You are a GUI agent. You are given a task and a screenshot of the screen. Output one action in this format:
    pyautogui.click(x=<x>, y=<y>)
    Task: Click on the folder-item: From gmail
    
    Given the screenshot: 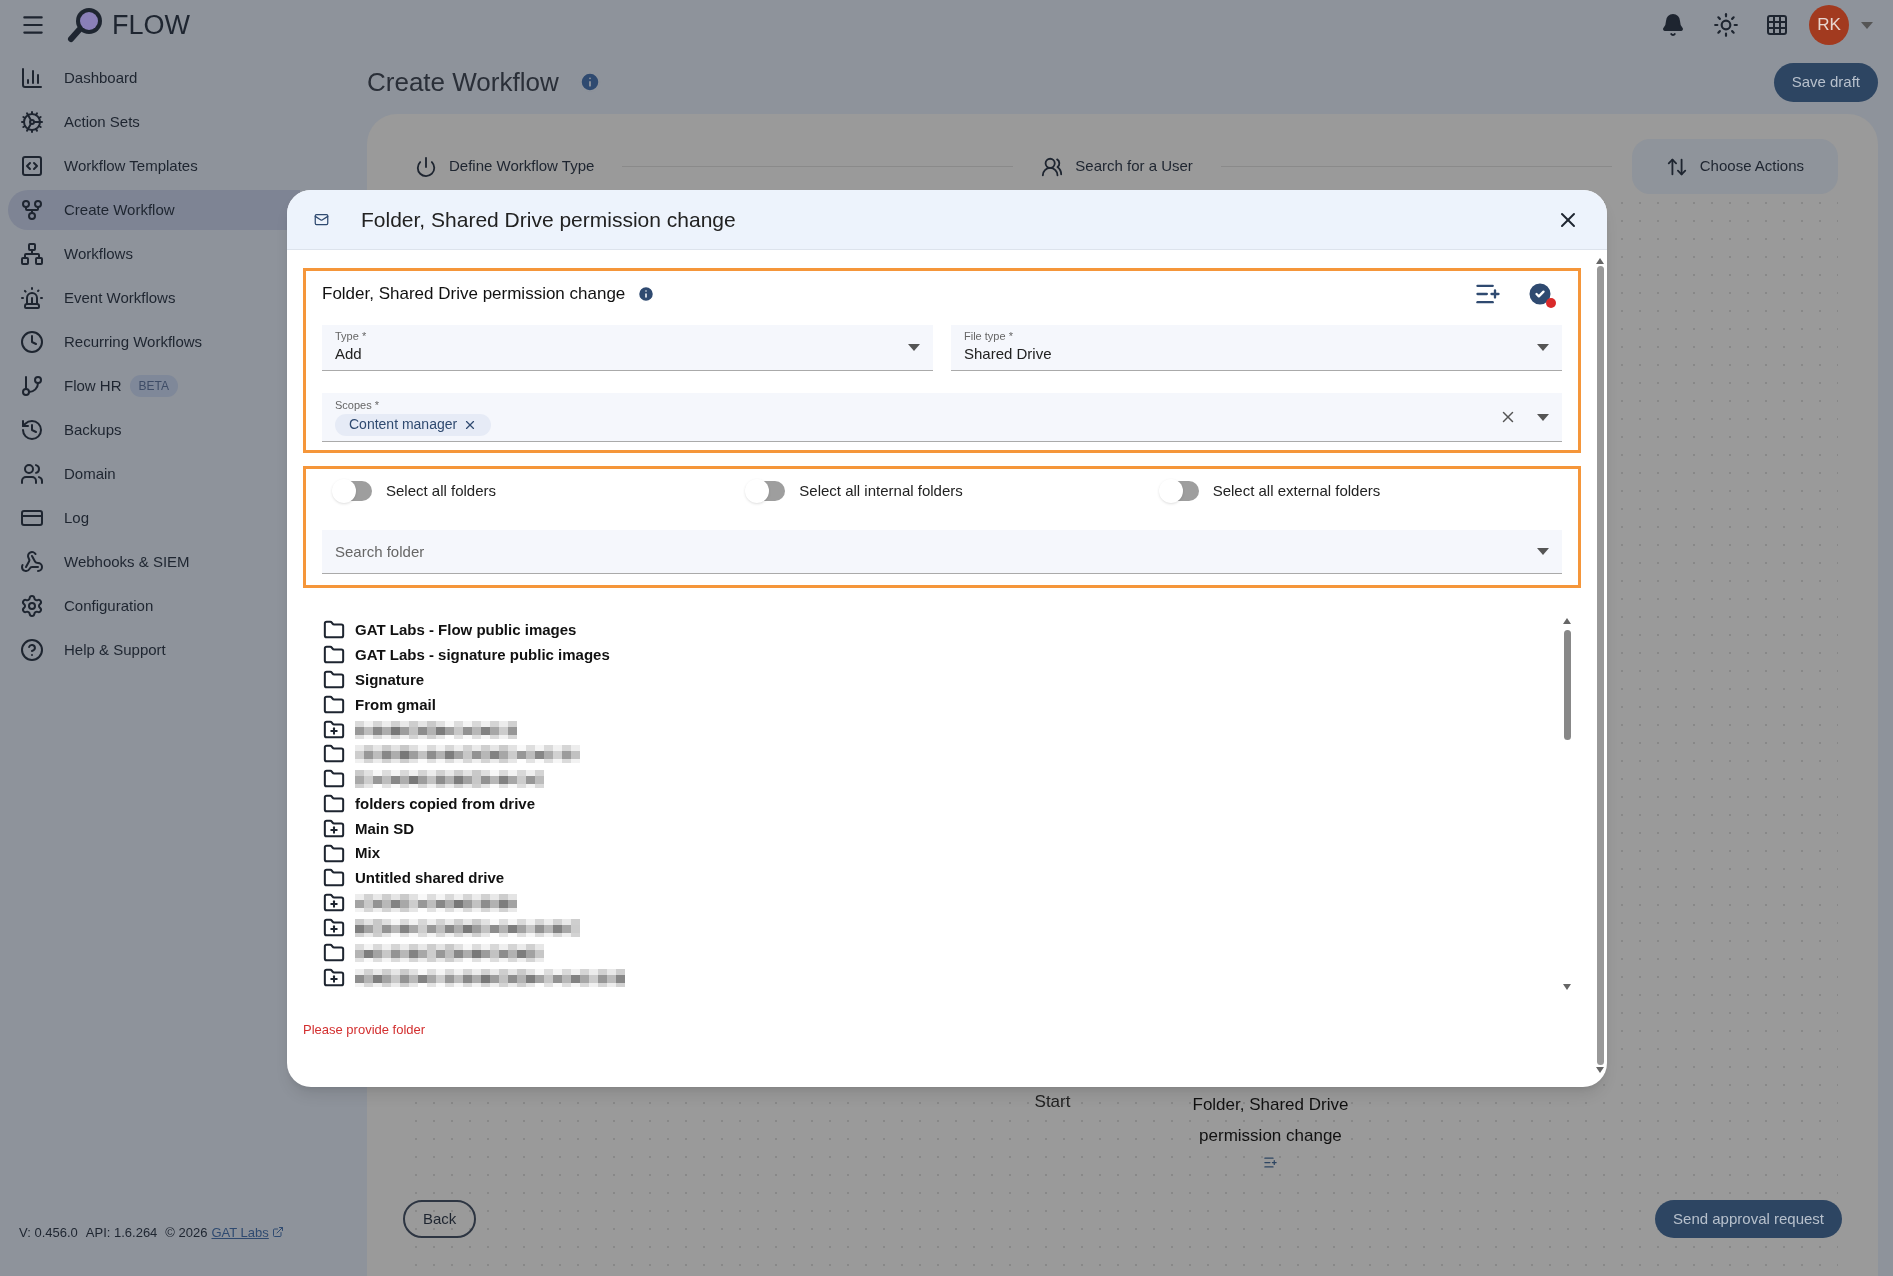 What is the action you would take?
    pyautogui.click(x=395, y=705)
    